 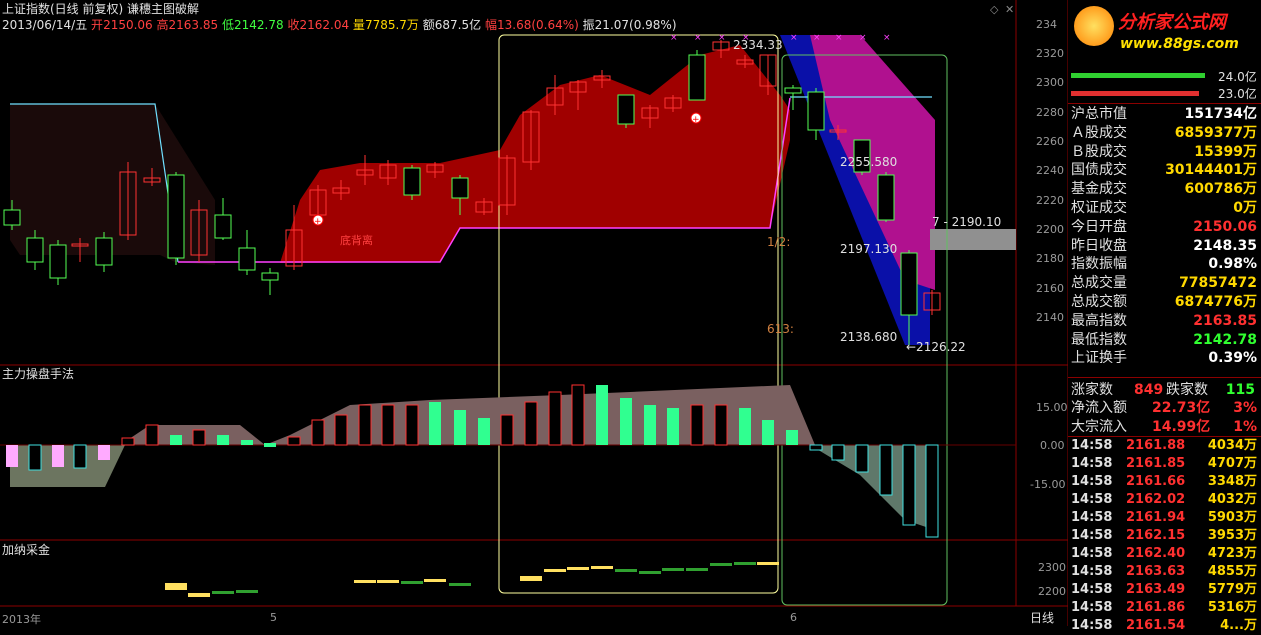 What do you see at coordinates (1164, 607) in the screenshot?
I see `tick-row: 14:58 2161.86 5316万` at bounding box center [1164, 607].